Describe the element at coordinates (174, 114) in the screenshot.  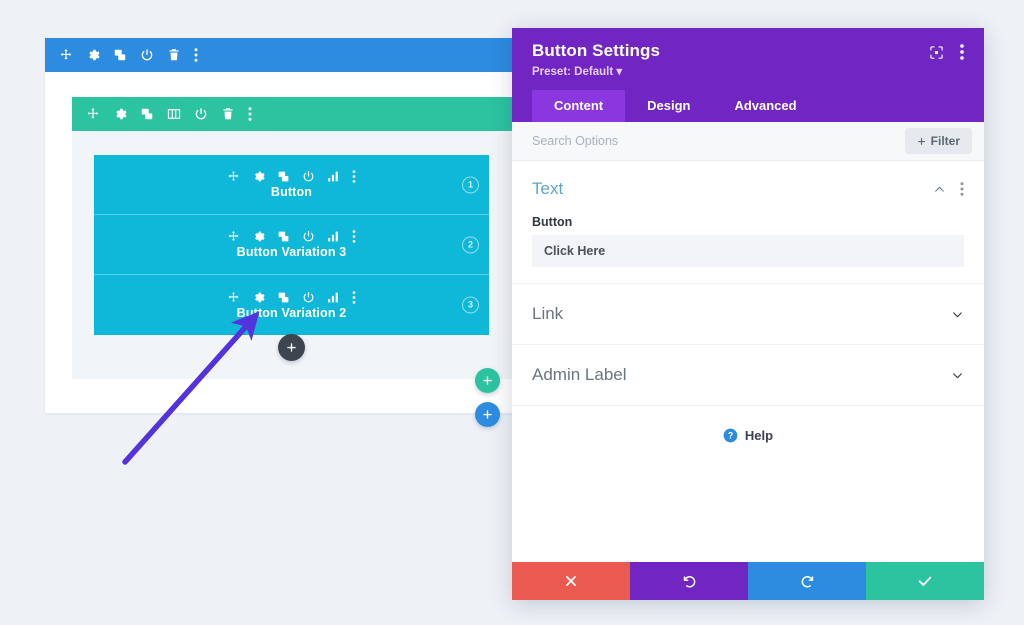
I see `columns-icon` at that location.